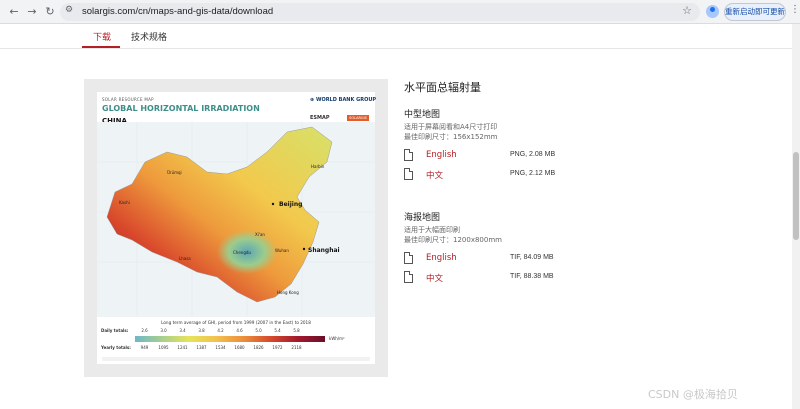 The height and width of the screenshot is (409, 800). Describe the element at coordinates (221, 347) in the screenshot. I see `legend-yearly-values: 949 1095 1241 1387 1534 1680 1826 1972 2118` at that location.